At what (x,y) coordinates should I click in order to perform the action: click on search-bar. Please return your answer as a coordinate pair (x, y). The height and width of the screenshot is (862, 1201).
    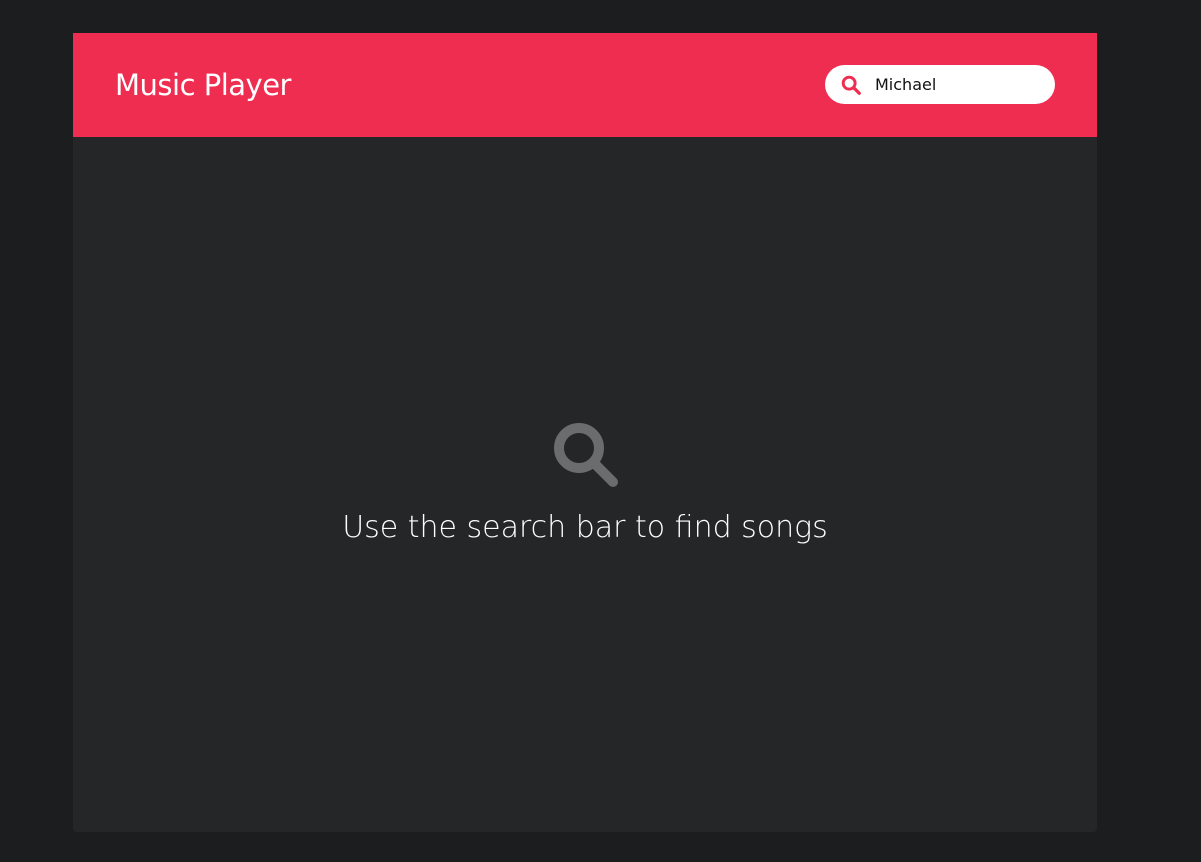
    Looking at the image, I should click on (940, 84).